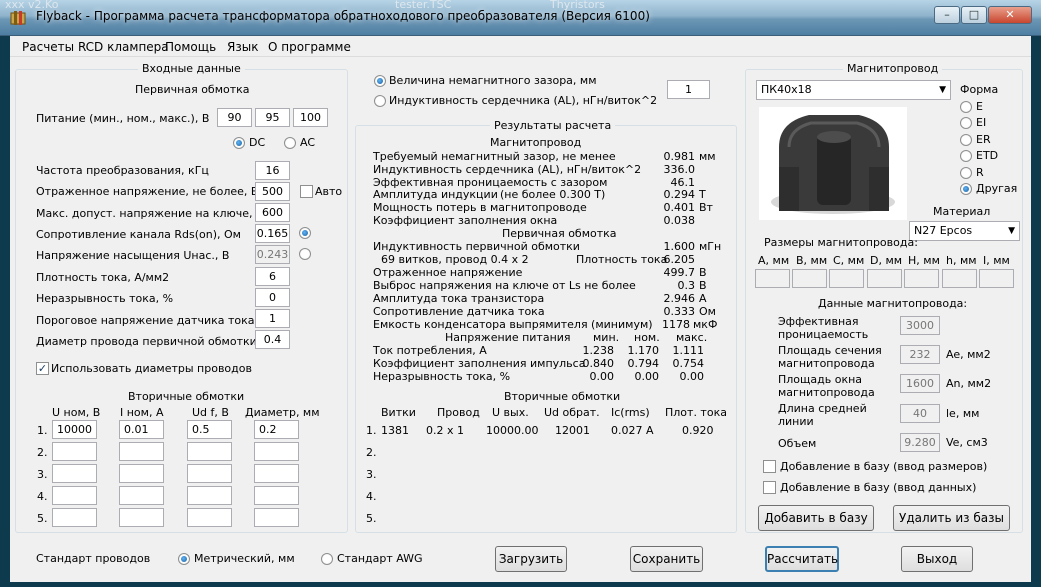  I want to click on material-select-value: N27 Epcos, so click(943, 230).